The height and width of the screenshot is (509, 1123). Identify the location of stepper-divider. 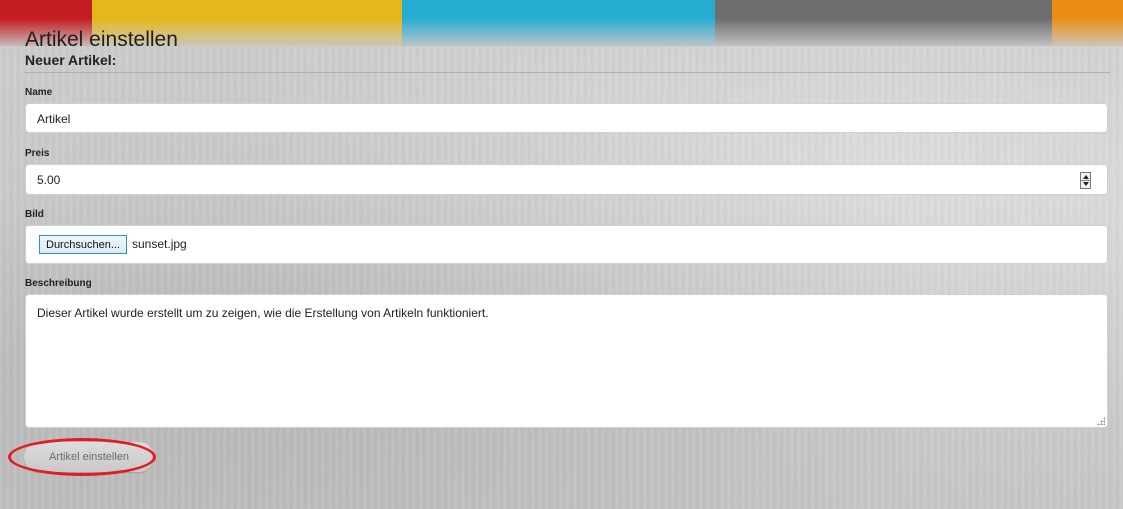
(1085, 180).